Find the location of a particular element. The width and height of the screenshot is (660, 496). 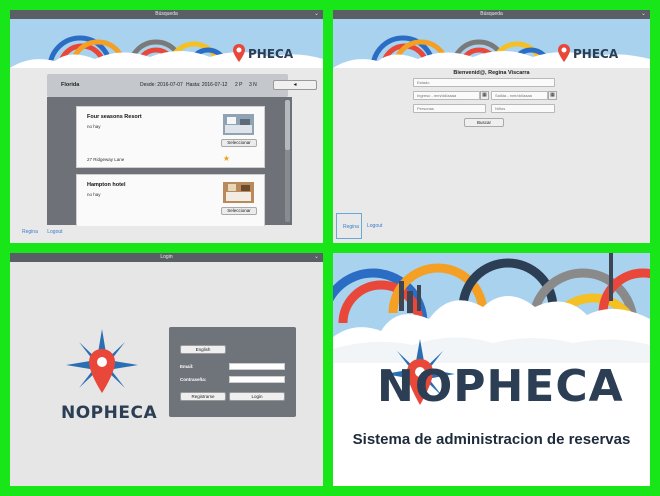

window-title: Login is located at coordinates (166, 257).